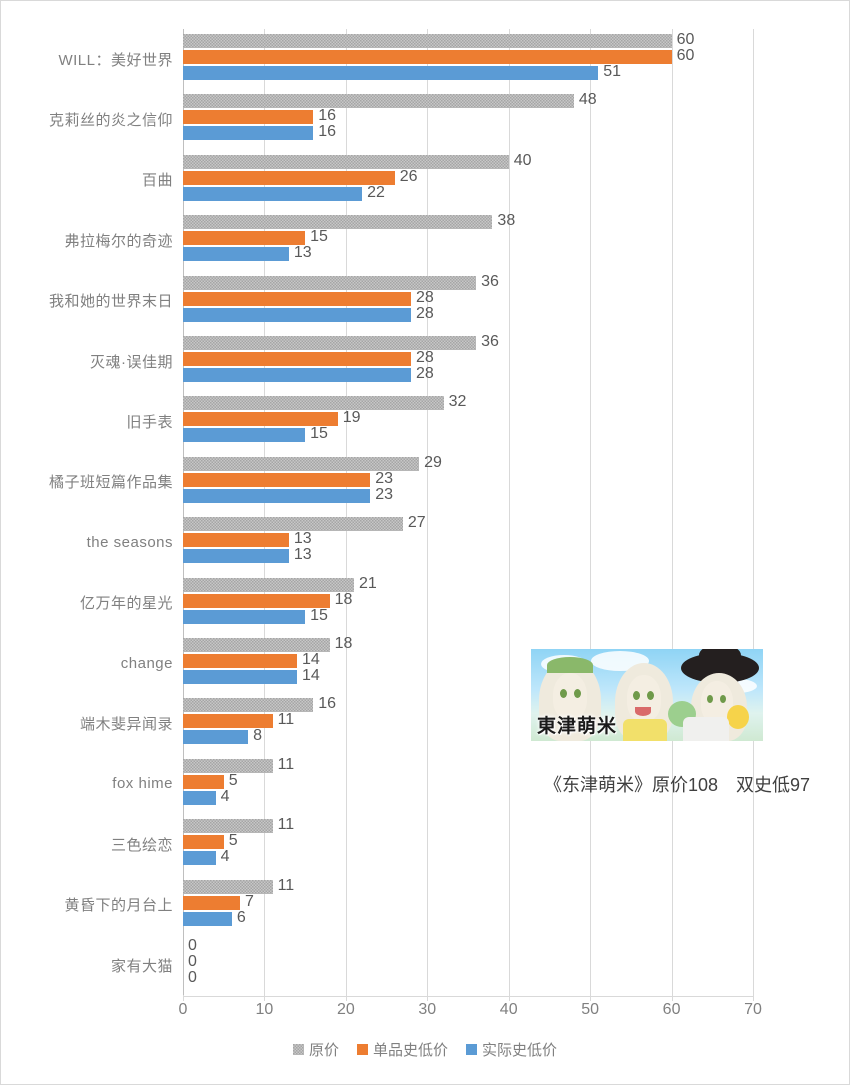 This screenshot has width=850, height=1085. What do you see at coordinates (110, 483) in the screenshot?
I see `category-label: 橘子班短篇作品集` at bounding box center [110, 483].